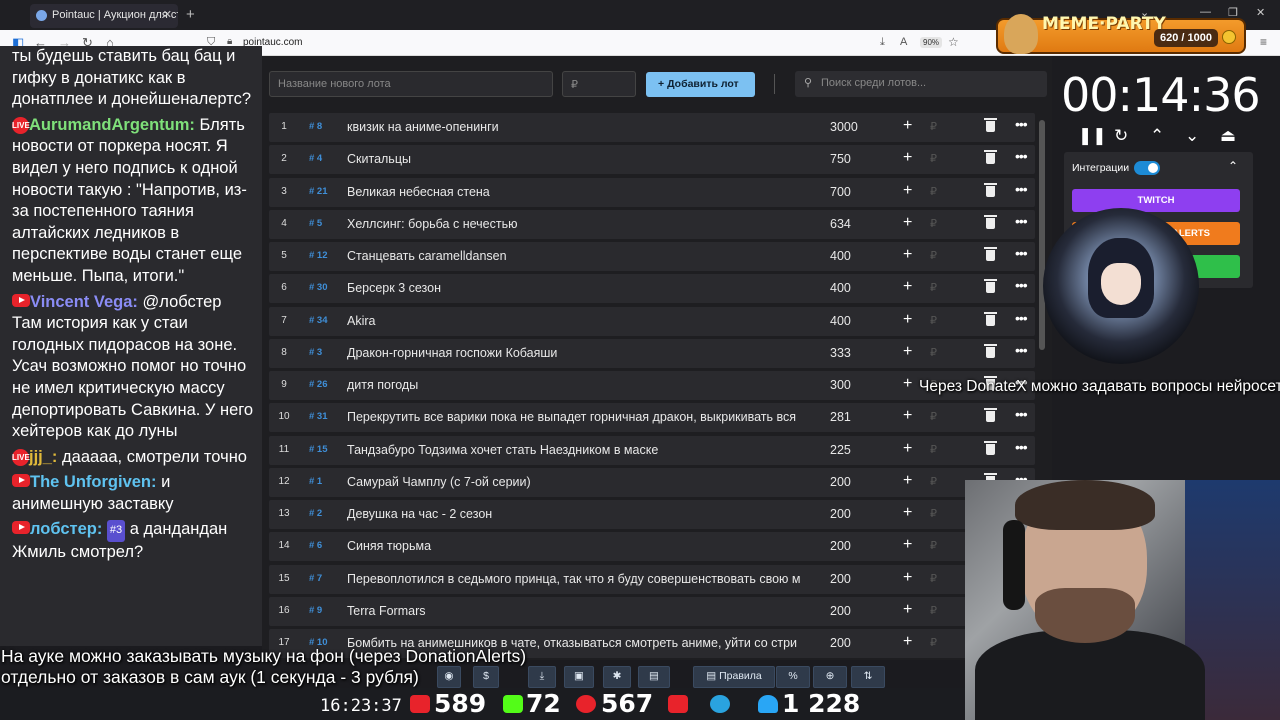 Image resolution: width=1280 pixels, height=720 pixels. Describe the element at coordinates (840, 224) in the screenshot. I see `lot-amount: 634` at that location.